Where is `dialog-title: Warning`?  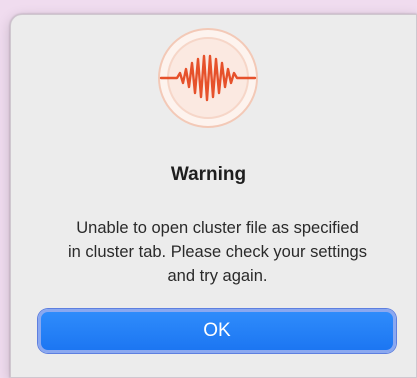 dialog-title: Warning is located at coordinates (208, 174).